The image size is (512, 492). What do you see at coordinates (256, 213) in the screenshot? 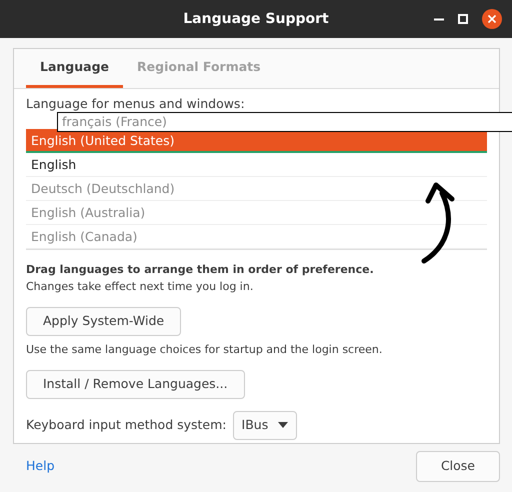
I see `language-item: English (Australia)` at bounding box center [256, 213].